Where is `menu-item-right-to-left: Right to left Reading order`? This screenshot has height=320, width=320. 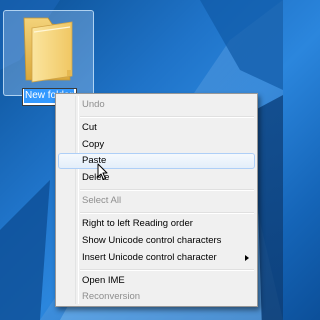
menu-item-right-to-left: Right to left Reading order is located at coordinates (156, 224).